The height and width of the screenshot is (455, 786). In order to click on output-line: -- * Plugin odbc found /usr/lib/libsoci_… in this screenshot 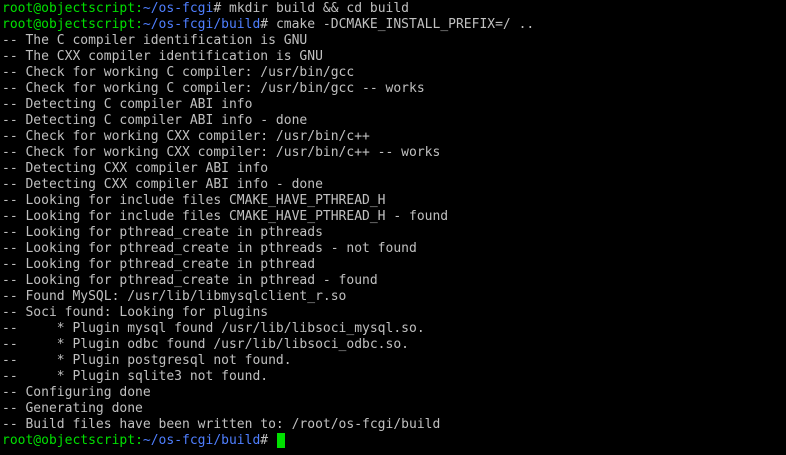, I will do `click(205, 344)`.